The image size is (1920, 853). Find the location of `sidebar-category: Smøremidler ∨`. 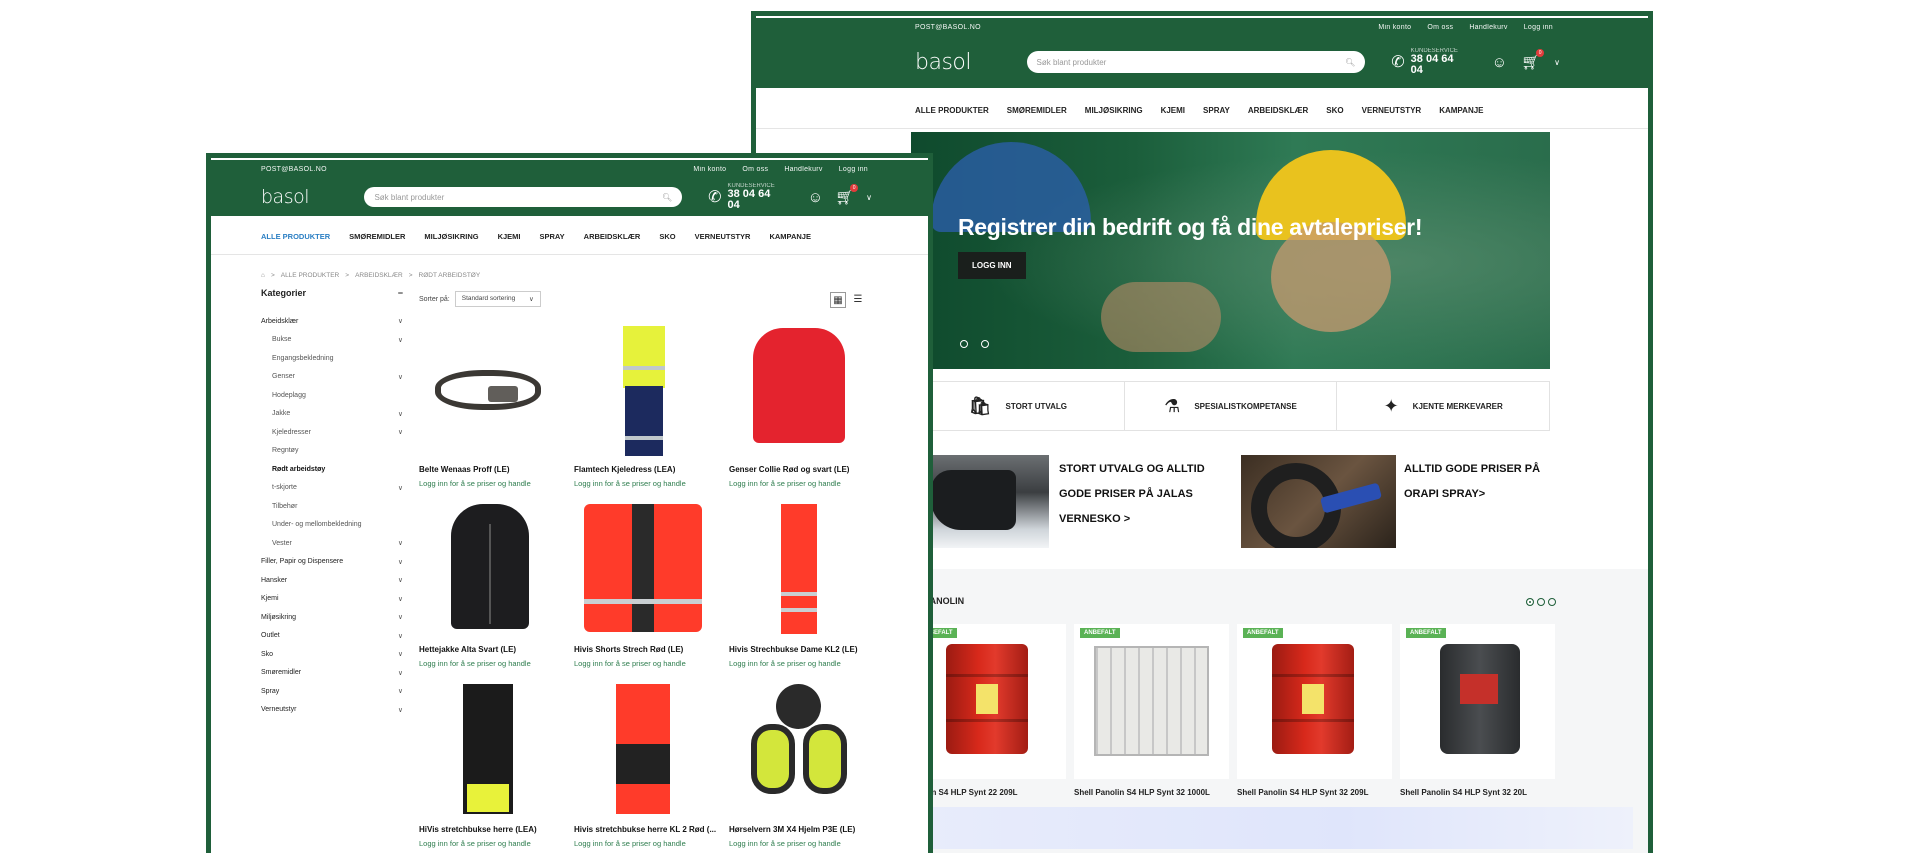

sidebar-category: Smøremidler ∨ is located at coordinates (332, 673).